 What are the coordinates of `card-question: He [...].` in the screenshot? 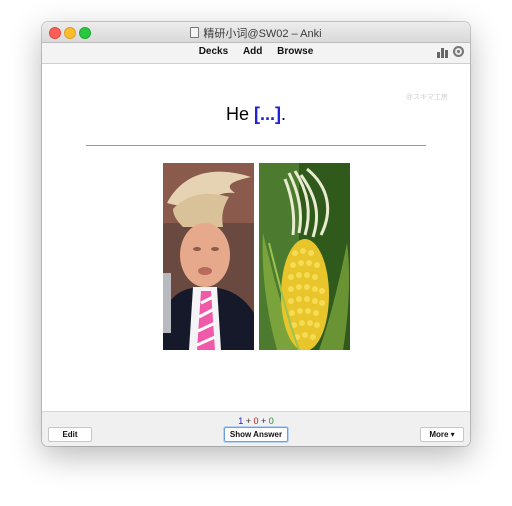 It's located at (256, 114).